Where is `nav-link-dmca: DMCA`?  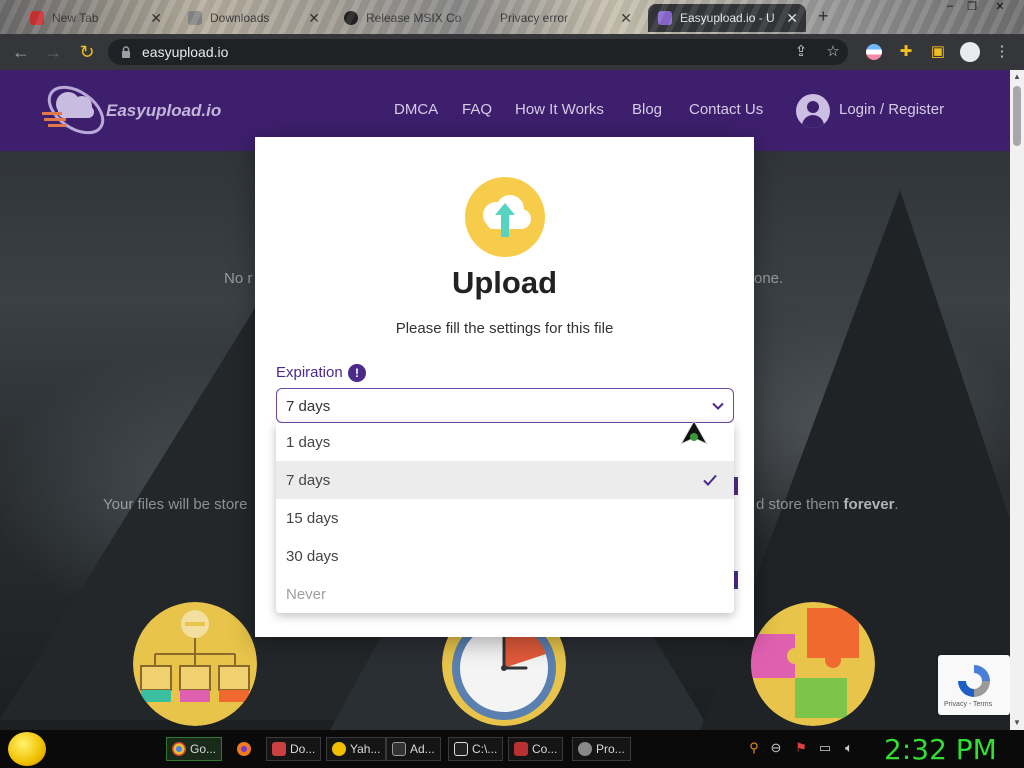 nav-link-dmca: DMCA is located at coordinates (416, 109).